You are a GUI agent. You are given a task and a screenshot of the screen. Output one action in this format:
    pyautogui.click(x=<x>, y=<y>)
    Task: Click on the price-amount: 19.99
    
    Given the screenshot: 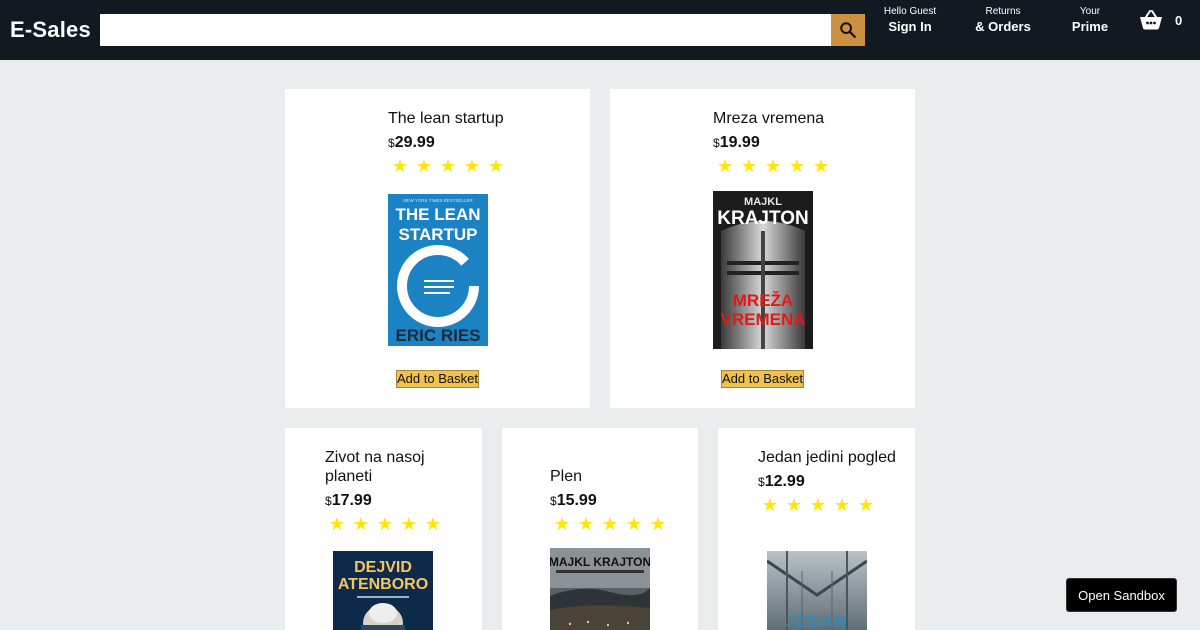 What is the action you would take?
    pyautogui.click(x=739, y=142)
    